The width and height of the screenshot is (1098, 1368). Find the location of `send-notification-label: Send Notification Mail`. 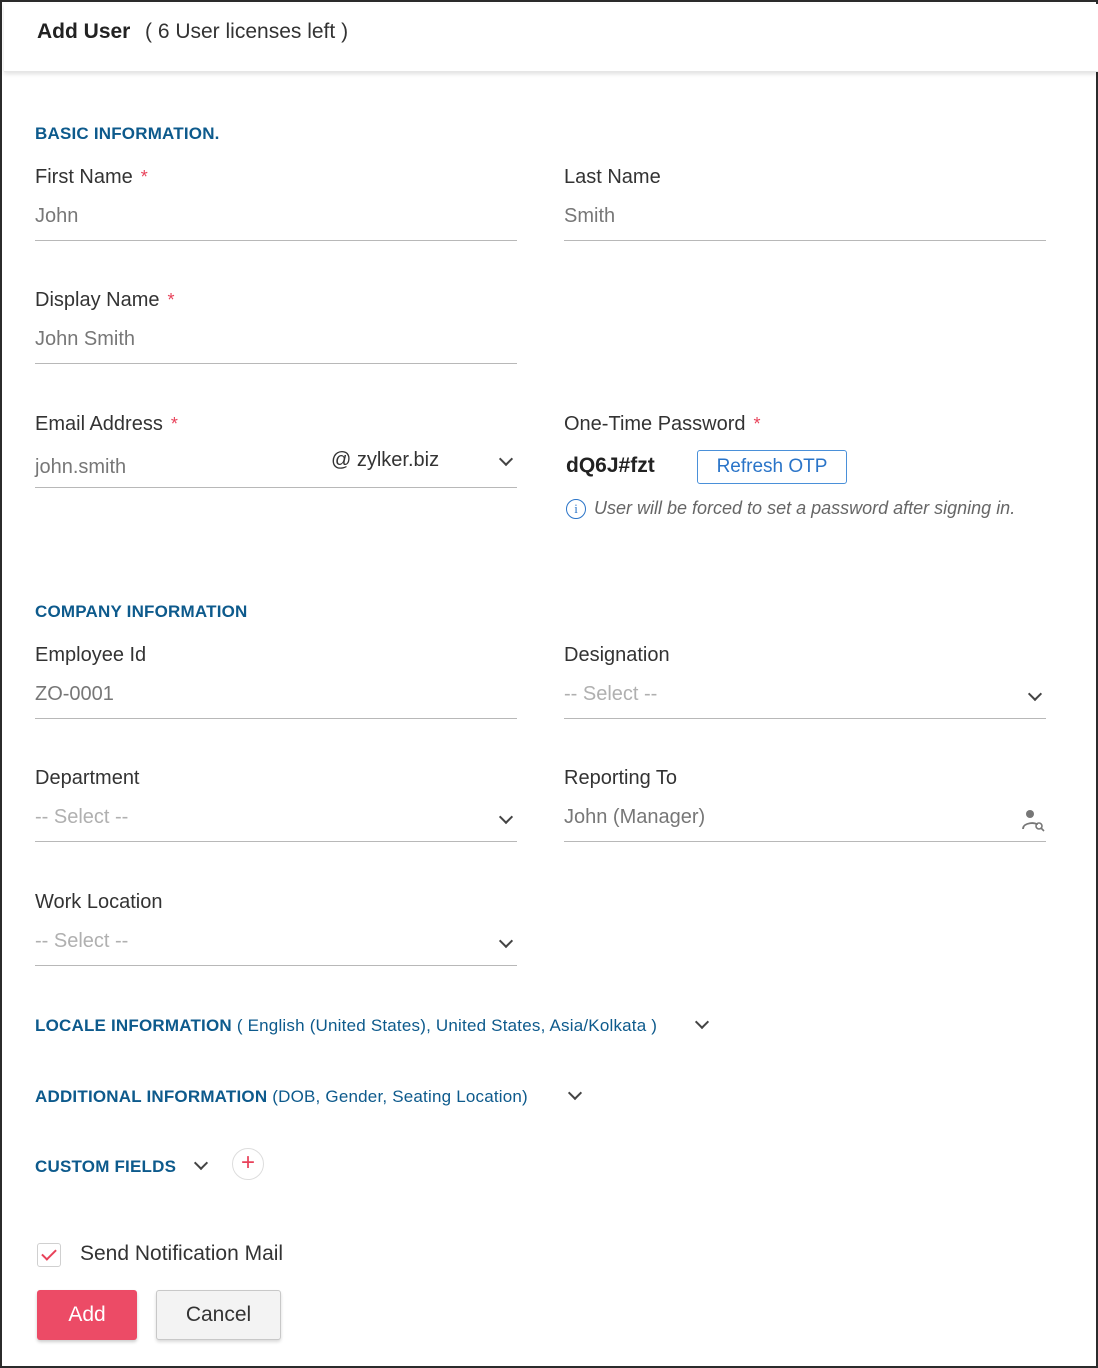

send-notification-label: Send Notification Mail is located at coordinates (182, 1253).